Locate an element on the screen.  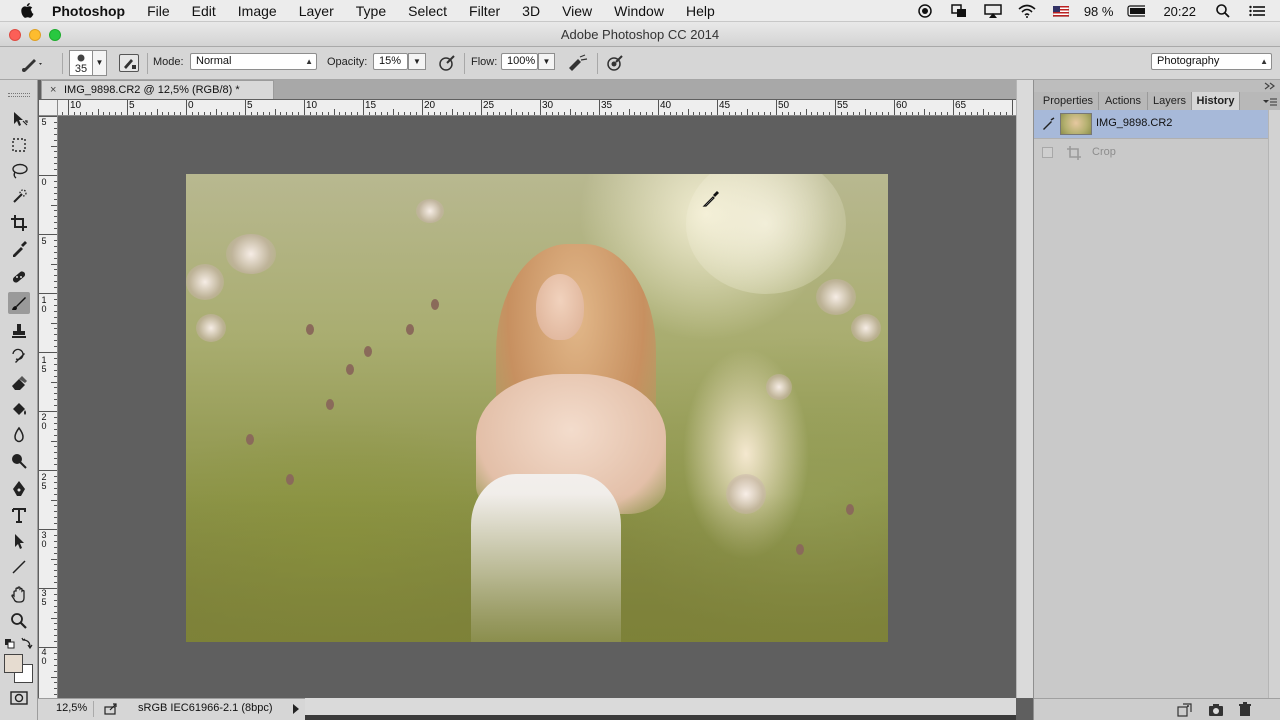
new-document-from-state-icon is located at coordinates (1184, 710).